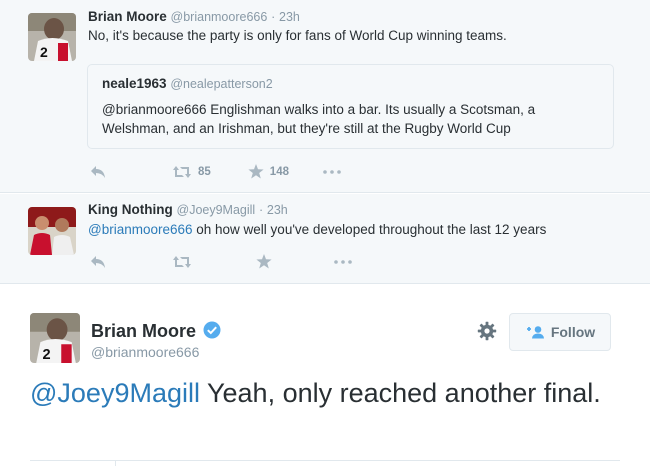 This screenshot has width=650, height=466. I want to click on main-tweet-body: Yeah, only reached another final., so click(400, 393).